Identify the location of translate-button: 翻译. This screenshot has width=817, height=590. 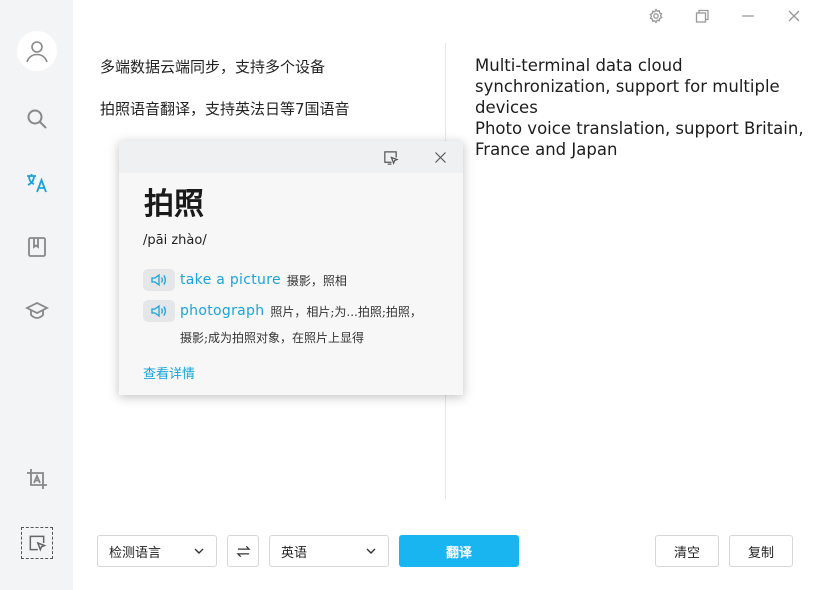
(459, 551).